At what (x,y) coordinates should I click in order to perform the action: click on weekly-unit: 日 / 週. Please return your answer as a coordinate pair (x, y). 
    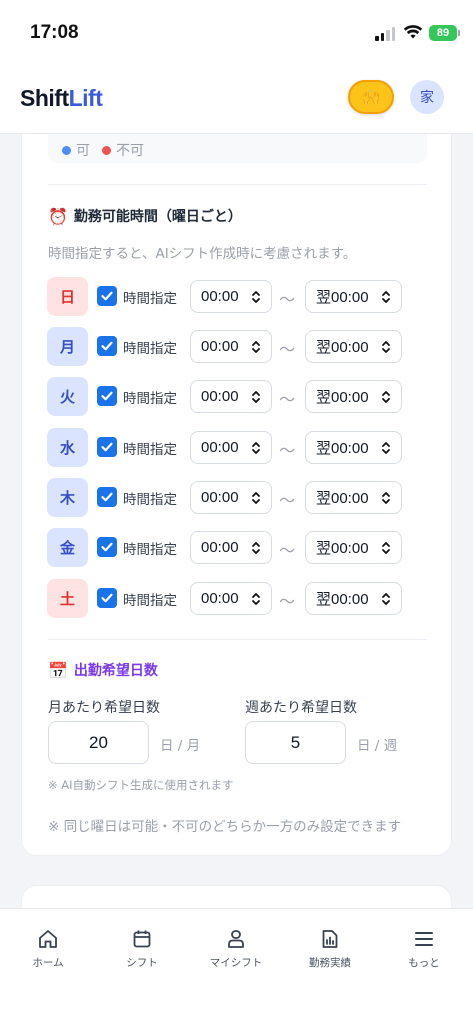
    Looking at the image, I should click on (377, 746).